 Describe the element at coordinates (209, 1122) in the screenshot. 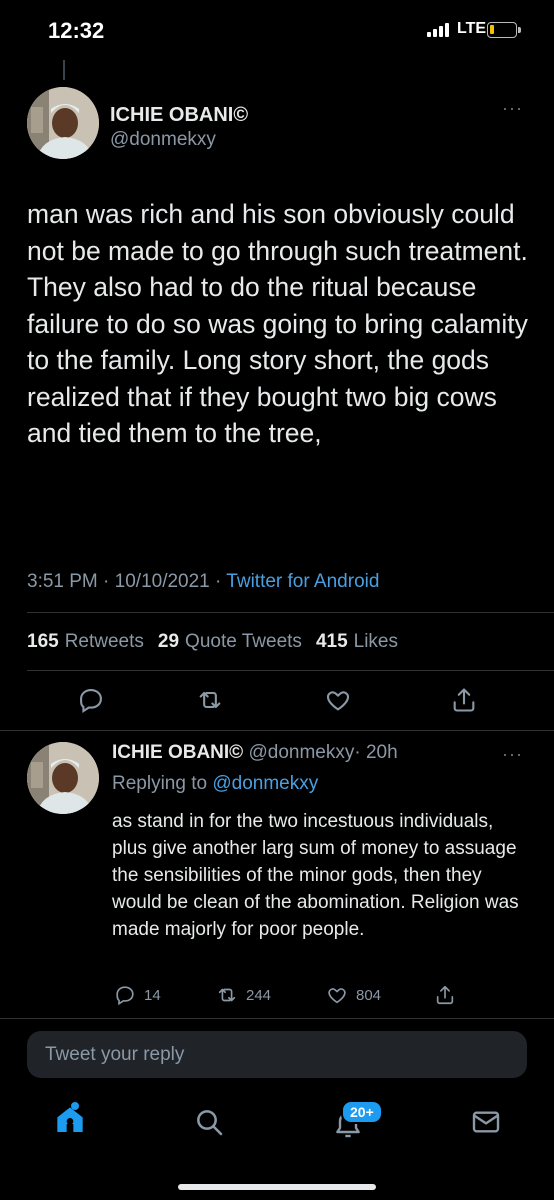

I see `search-icon` at that location.